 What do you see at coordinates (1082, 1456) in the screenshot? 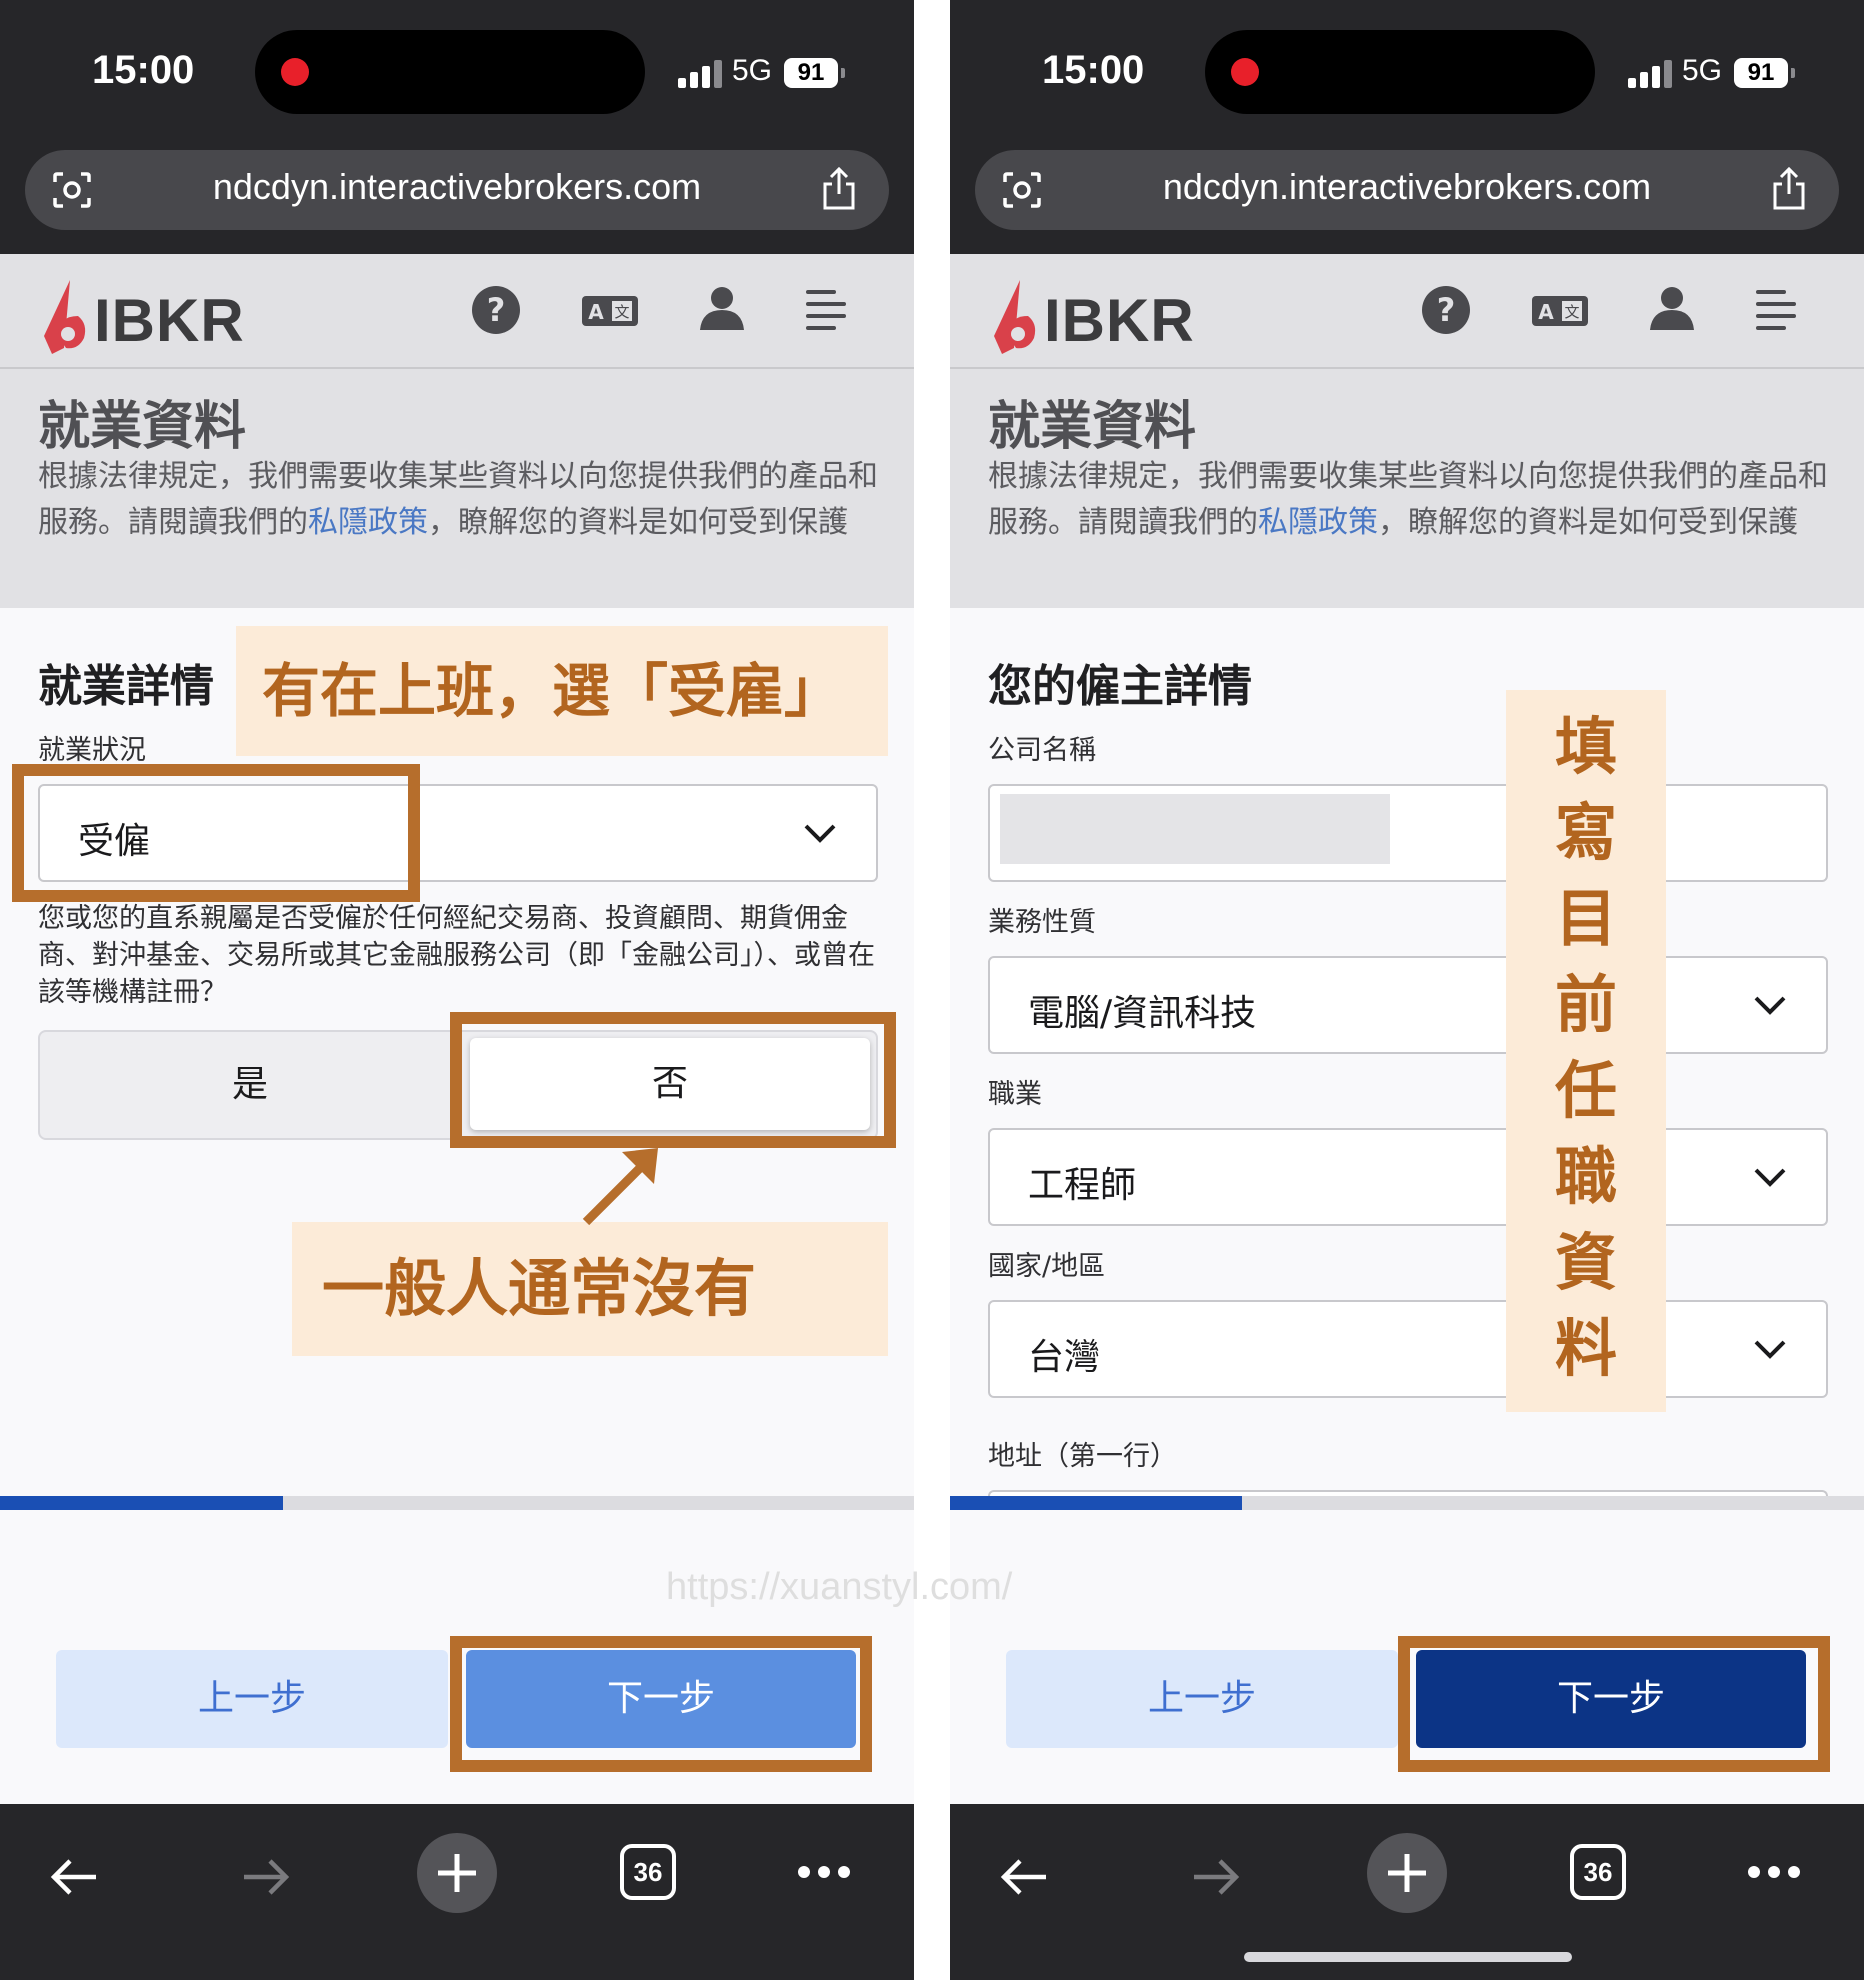
I see `address-line1-label: 地址（第一行）` at bounding box center [1082, 1456].